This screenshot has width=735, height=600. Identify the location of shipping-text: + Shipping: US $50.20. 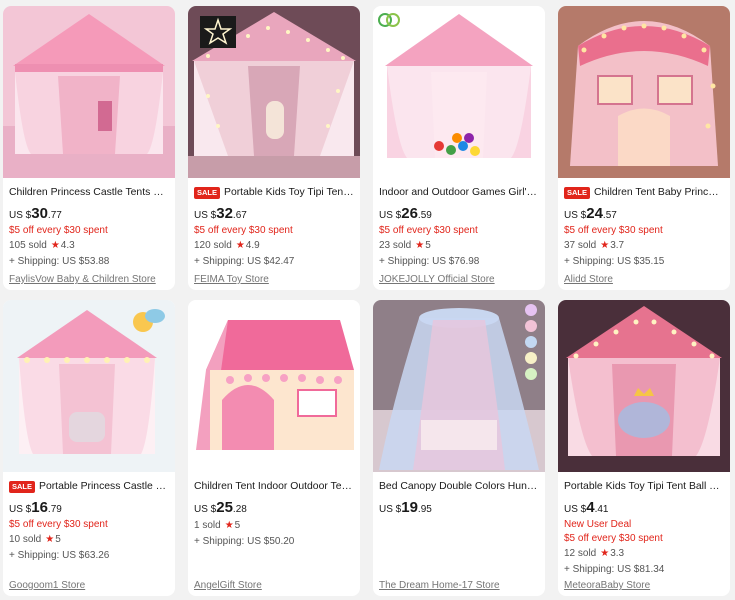
(244, 541).